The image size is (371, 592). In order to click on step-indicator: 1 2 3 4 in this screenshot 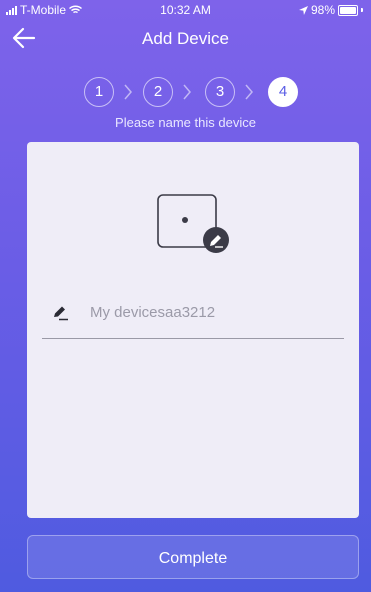, I will do `click(185, 92)`.